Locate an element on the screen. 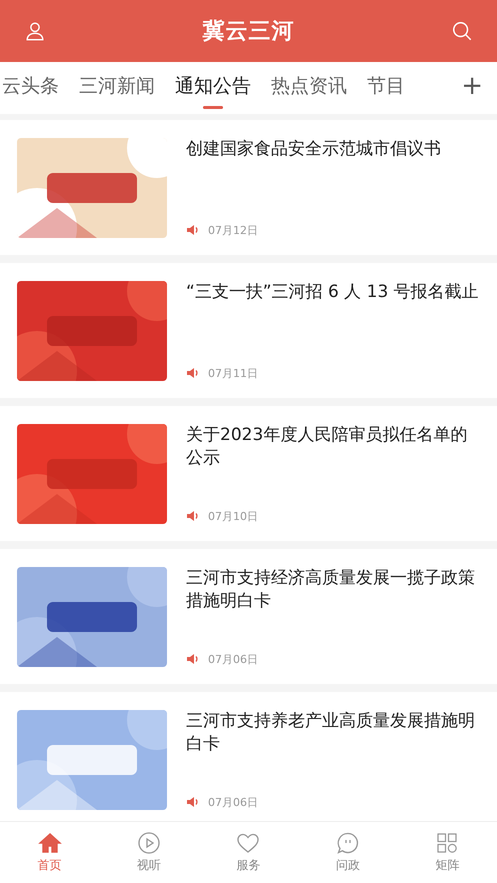 Image resolution: width=497 pixels, height=883 pixels. article-title: 创建国家食品安全示范城市倡议书 is located at coordinates (314, 149).